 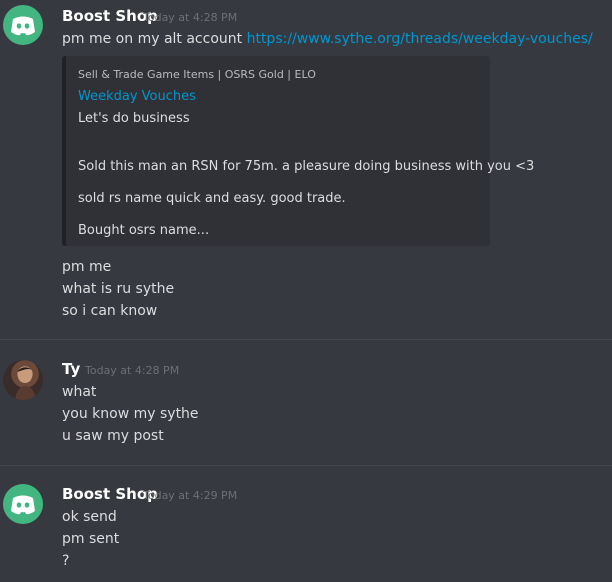 I want to click on user-avatar-icon, so click(x=25, y=383).